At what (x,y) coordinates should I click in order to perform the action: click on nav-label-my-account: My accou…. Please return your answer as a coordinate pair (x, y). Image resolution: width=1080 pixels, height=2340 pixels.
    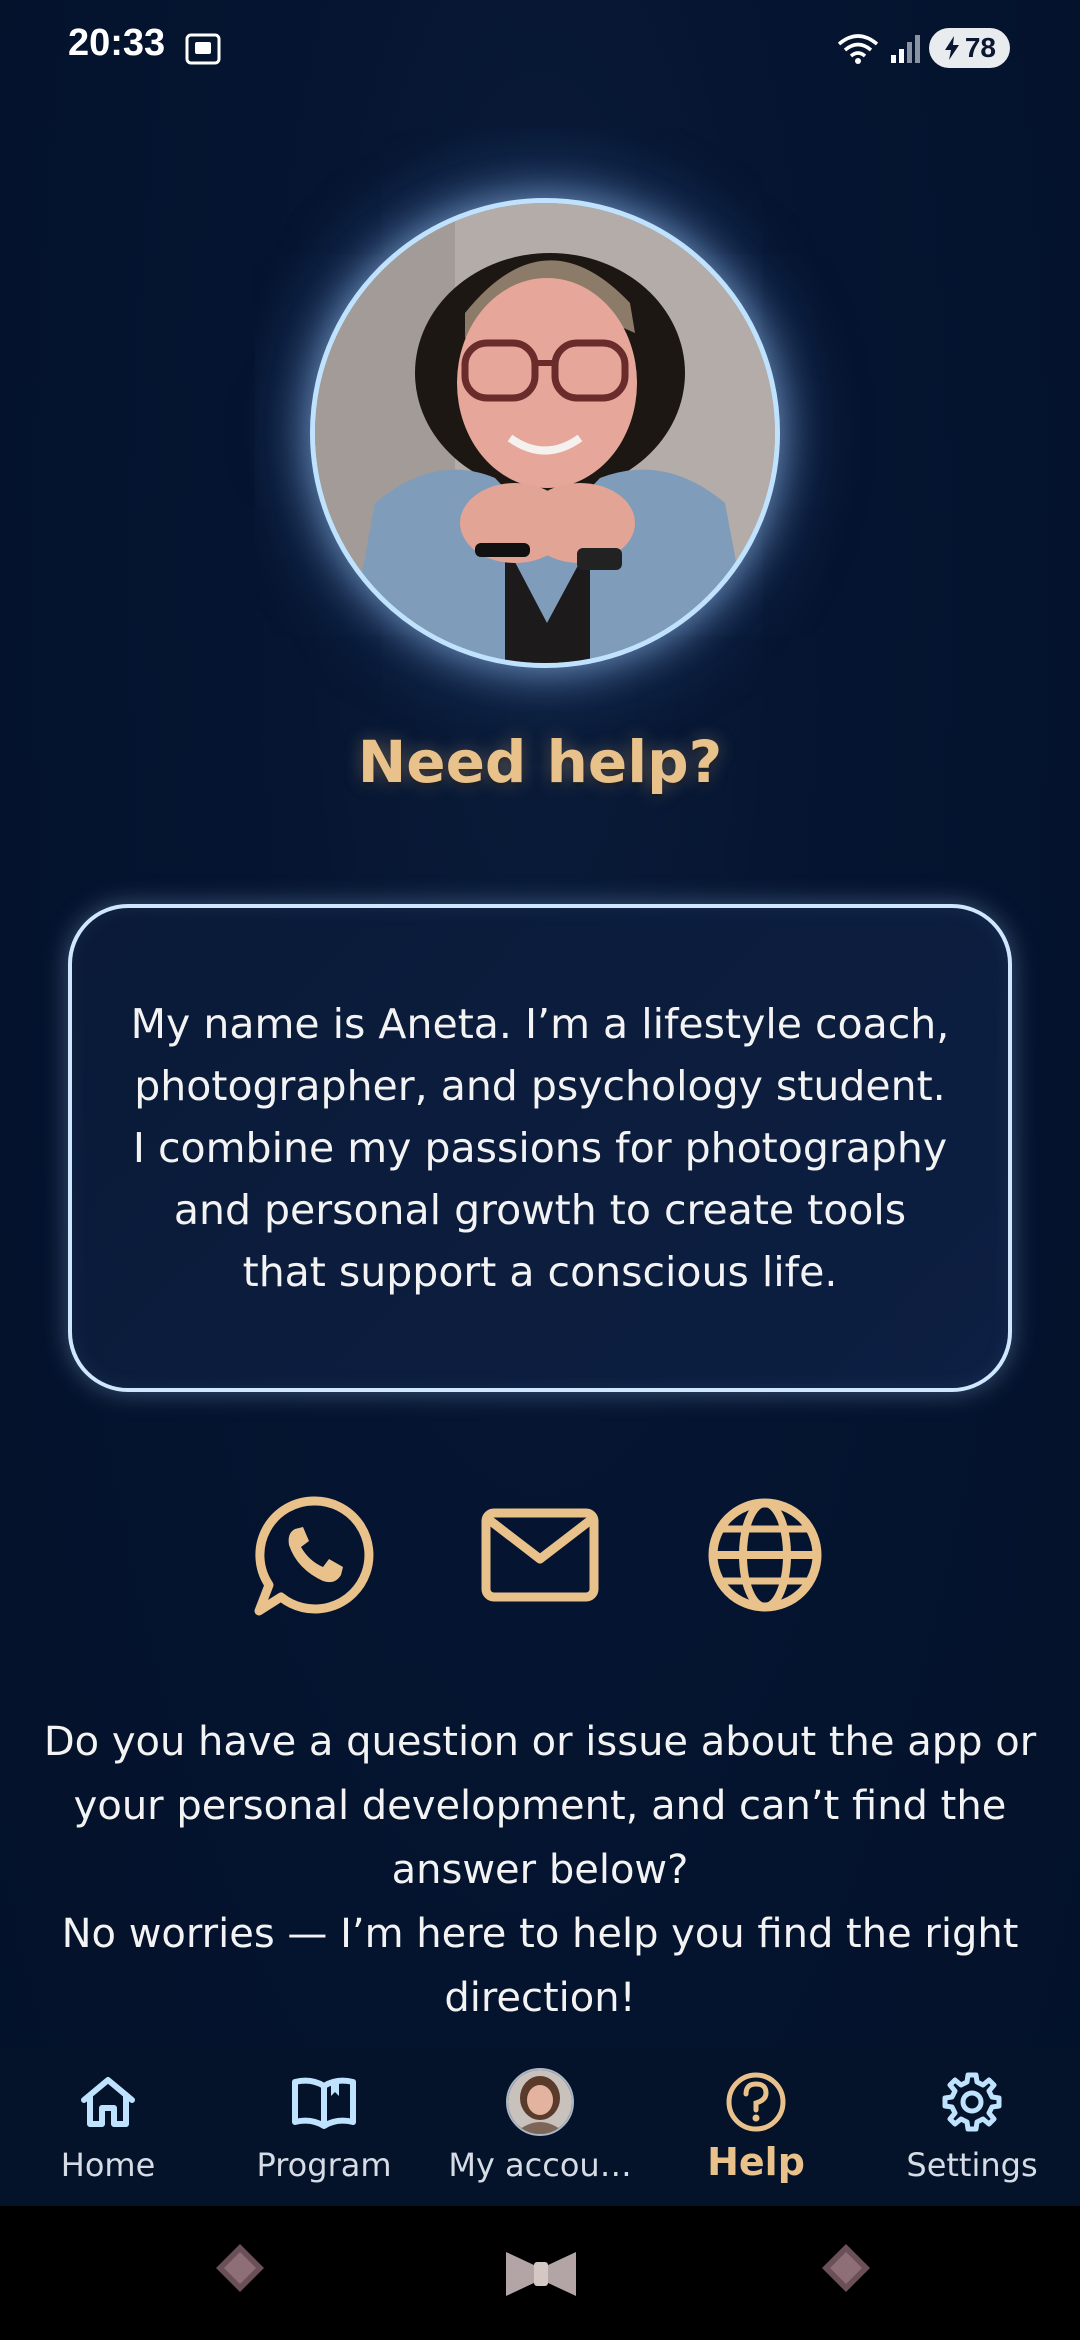
    Looking at the image, I should click on (540, 2165).